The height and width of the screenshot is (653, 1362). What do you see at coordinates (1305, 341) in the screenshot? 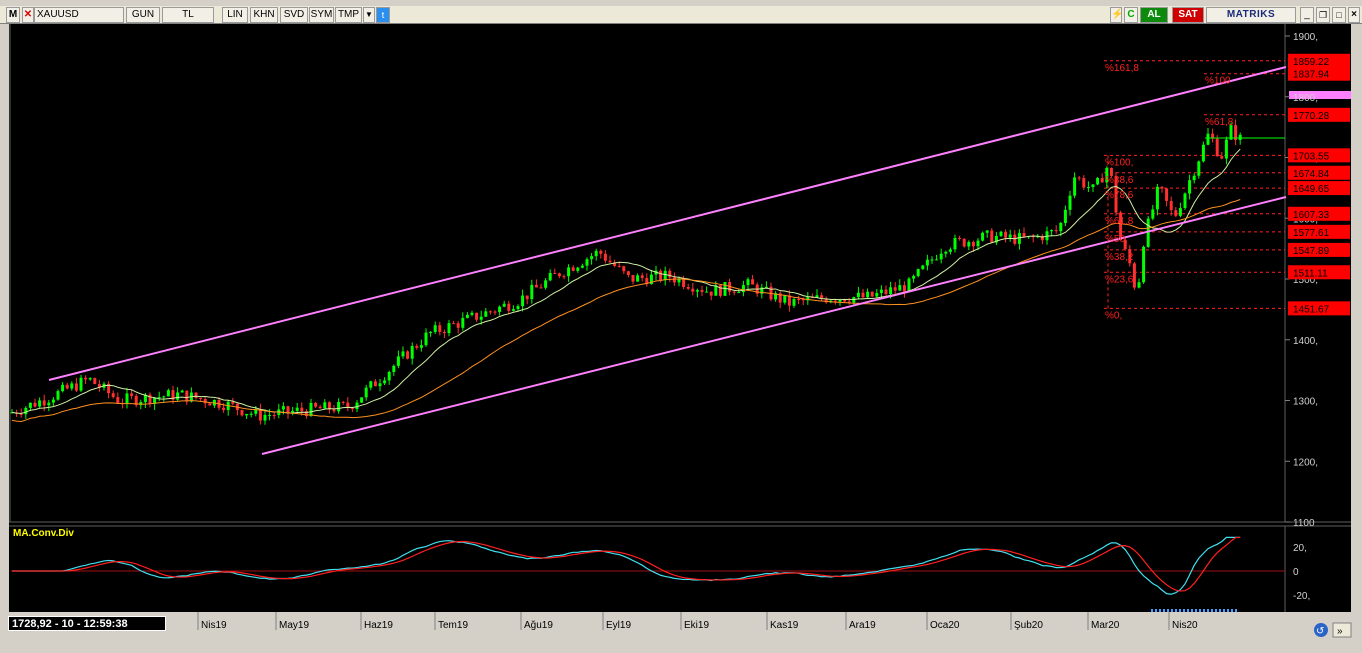
I see `price-tick-label: 1400,` at bounding box center [1305, 341].